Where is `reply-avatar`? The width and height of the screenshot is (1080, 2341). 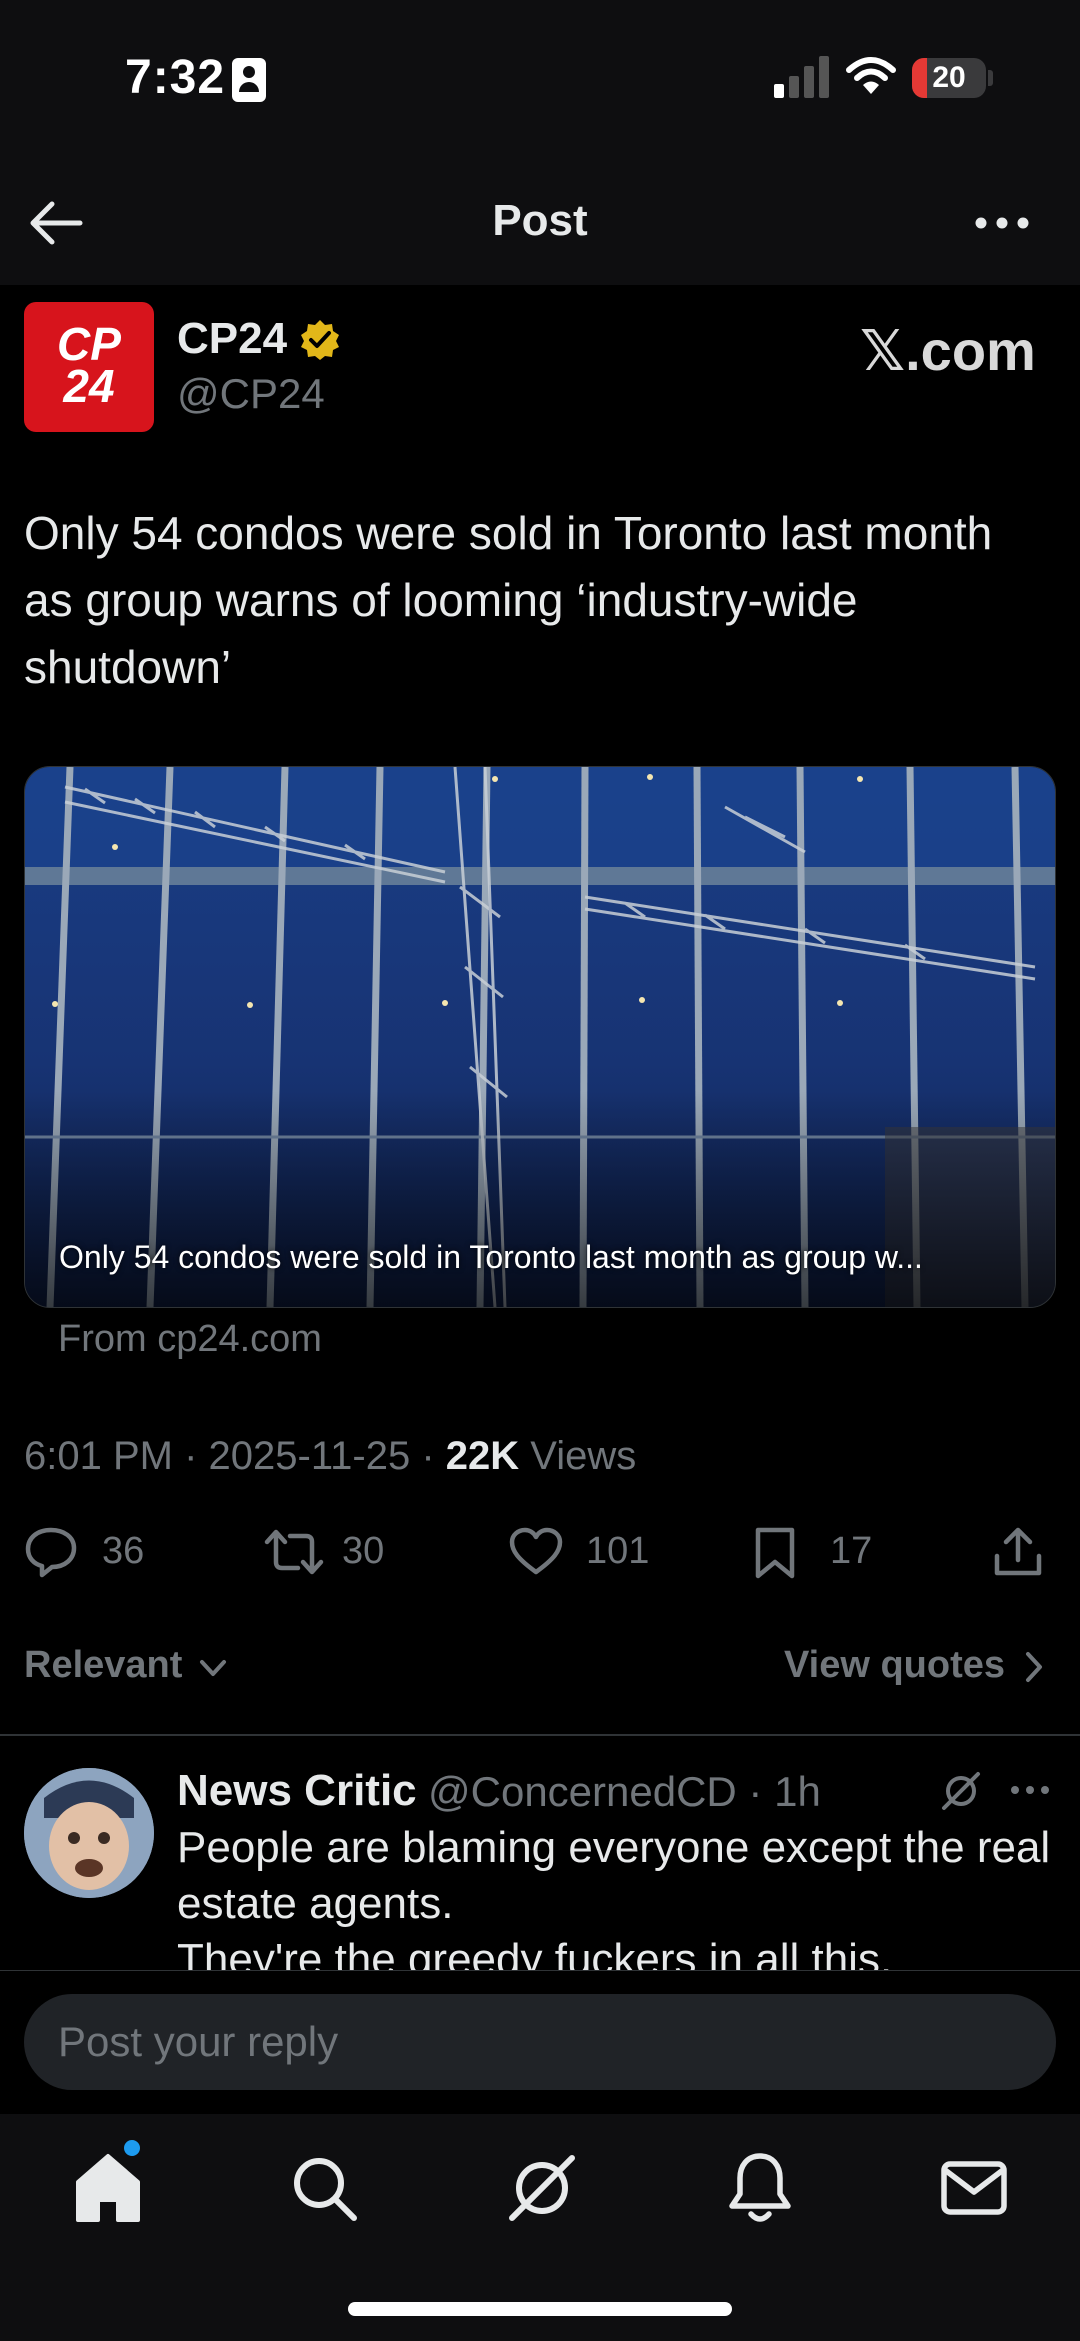
reply-avatar is located at coordinates (89, 1833).